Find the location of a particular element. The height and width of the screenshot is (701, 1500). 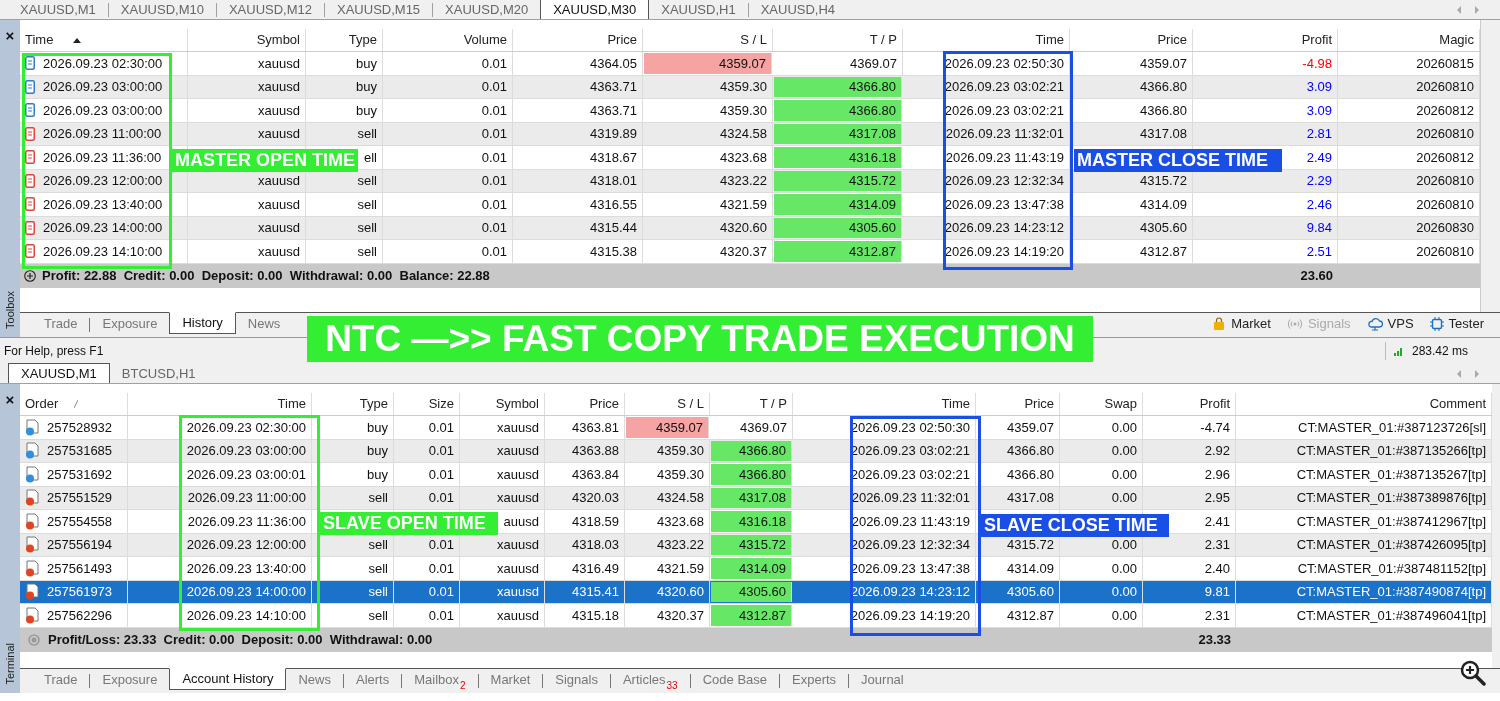

summary-total: 23.60 is located at coordinates (1316, 275).